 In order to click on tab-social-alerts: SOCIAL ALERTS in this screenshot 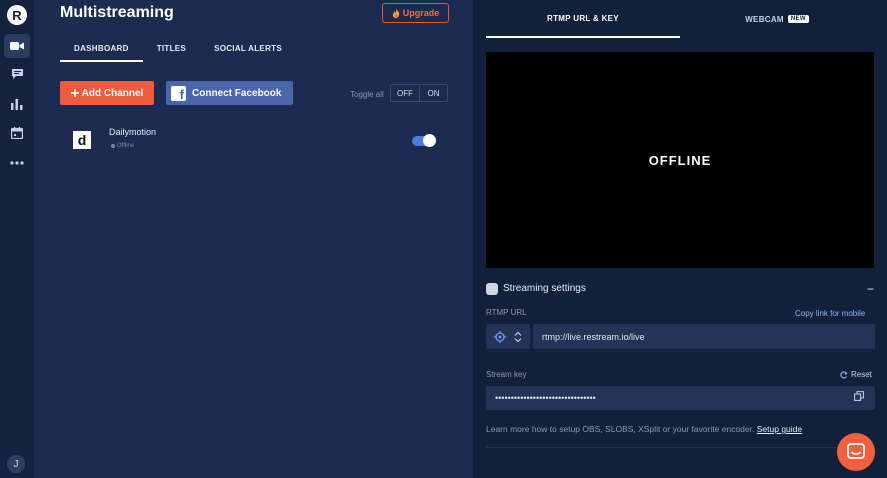, I will do `click(248, 50)`.